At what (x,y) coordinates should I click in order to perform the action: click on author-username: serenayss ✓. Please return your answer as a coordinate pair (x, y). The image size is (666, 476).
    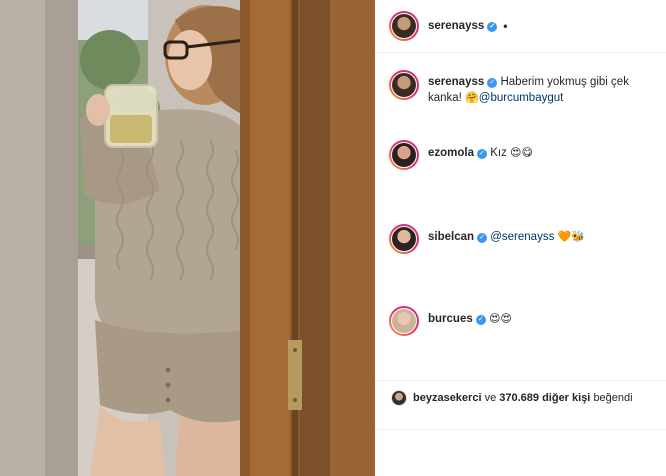
    Looking at the image, I should click on (463, 26).